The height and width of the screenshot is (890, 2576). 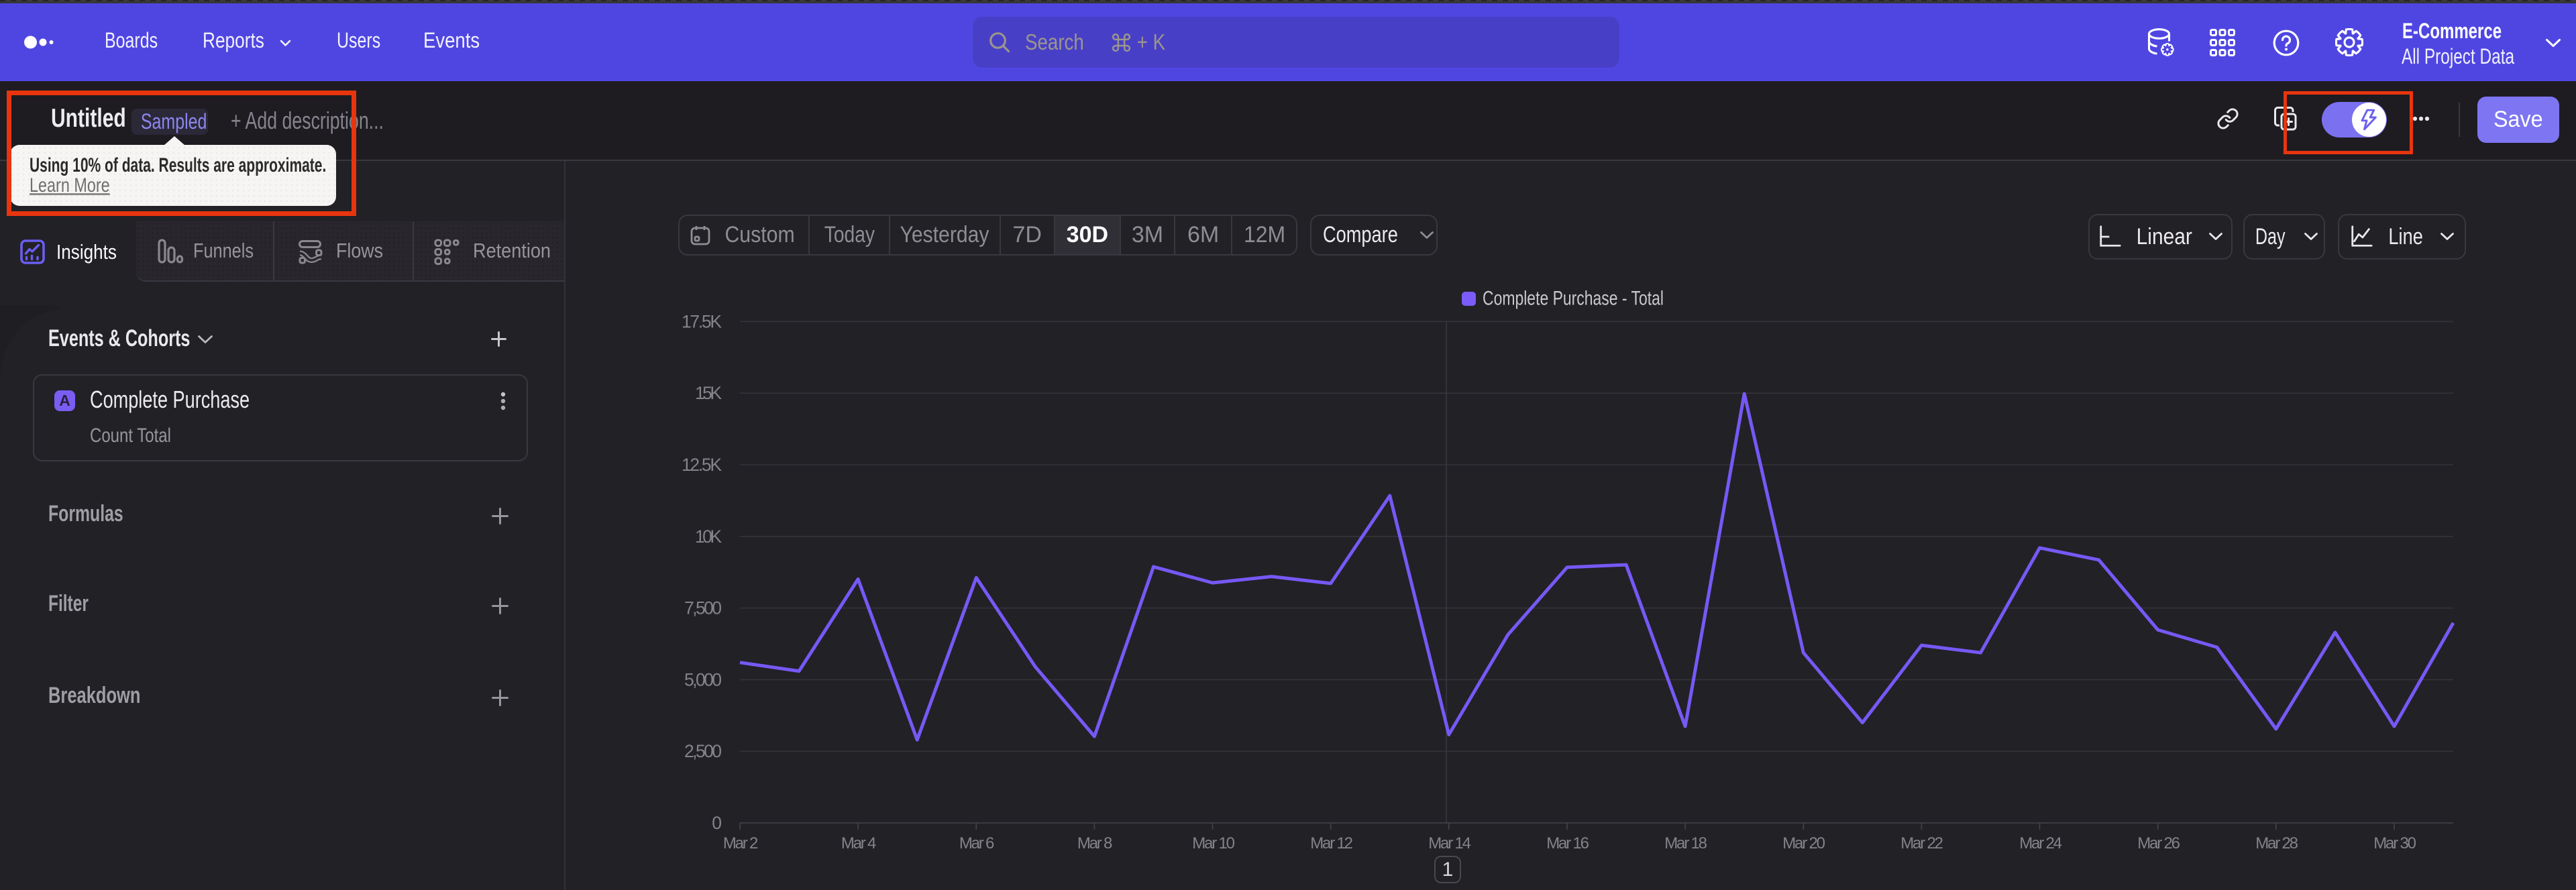 I want to click on svg-text: Mar 6, so click(x=976, y=843).